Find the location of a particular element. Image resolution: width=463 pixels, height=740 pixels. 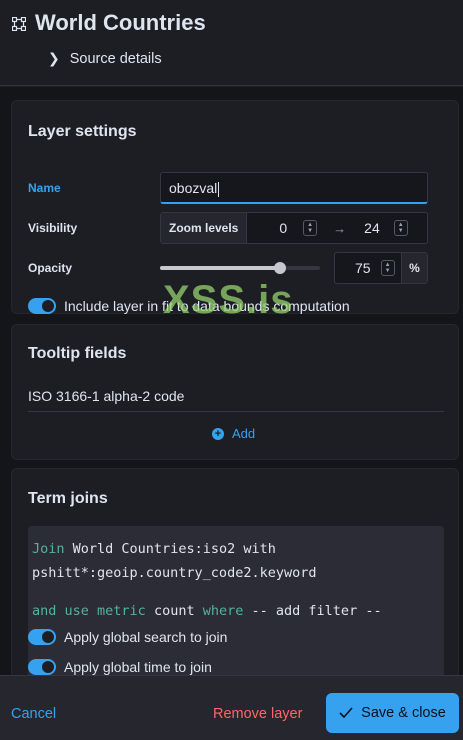

opacity-stepper: ▲ ▼ is located at coordinates (387, 268).